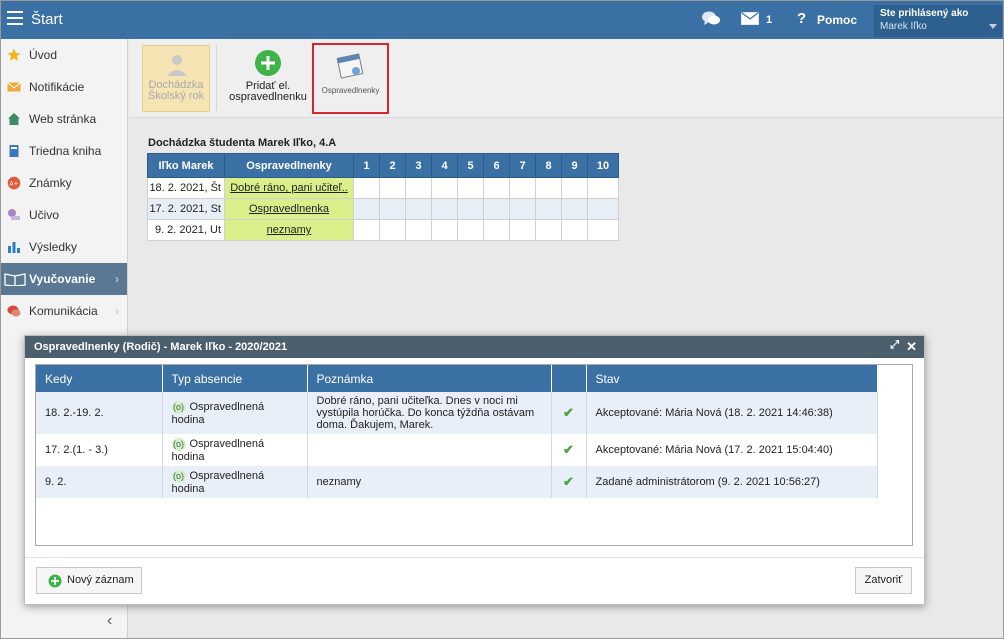 This screenshot has width=1004, height=639. I want to click on excuse-cell: Dobré ráno, pani učiteľ.., so click(289, 188).